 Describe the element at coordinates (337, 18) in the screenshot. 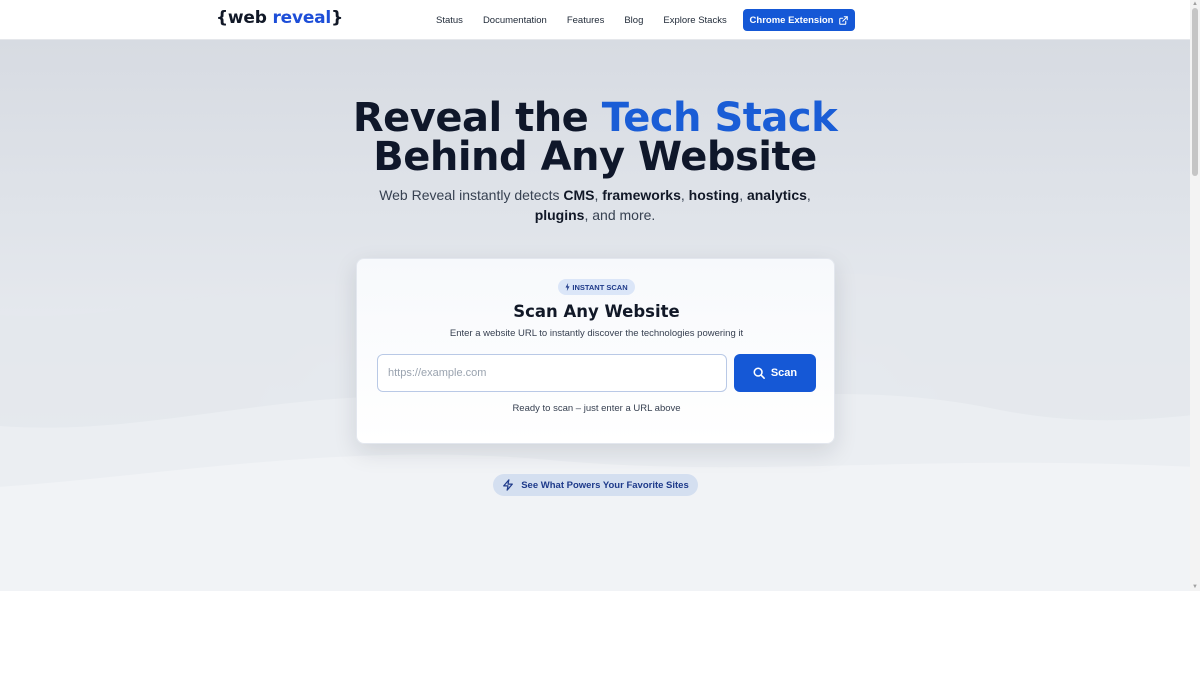

I see `logo-close-brace: }` at that location.